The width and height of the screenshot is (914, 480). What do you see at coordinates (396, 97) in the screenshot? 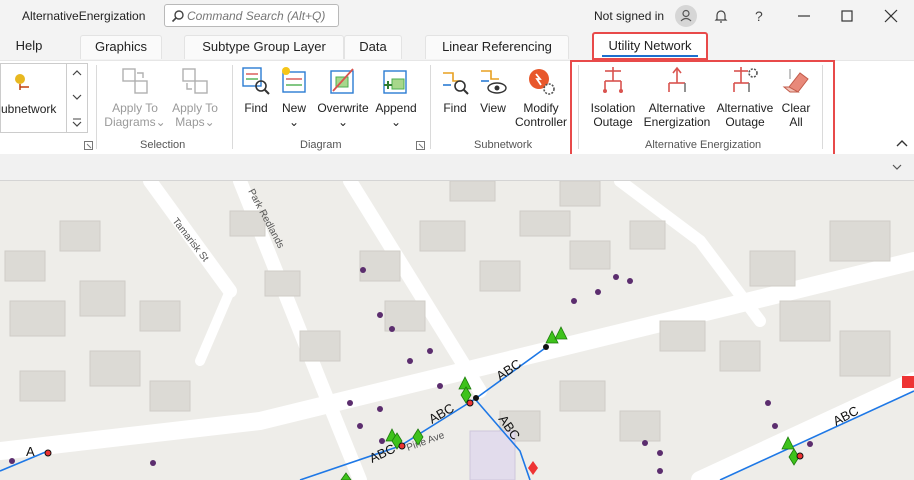
I see `diagram-append-button: Append ⌄` at bounding box center [396, 97].